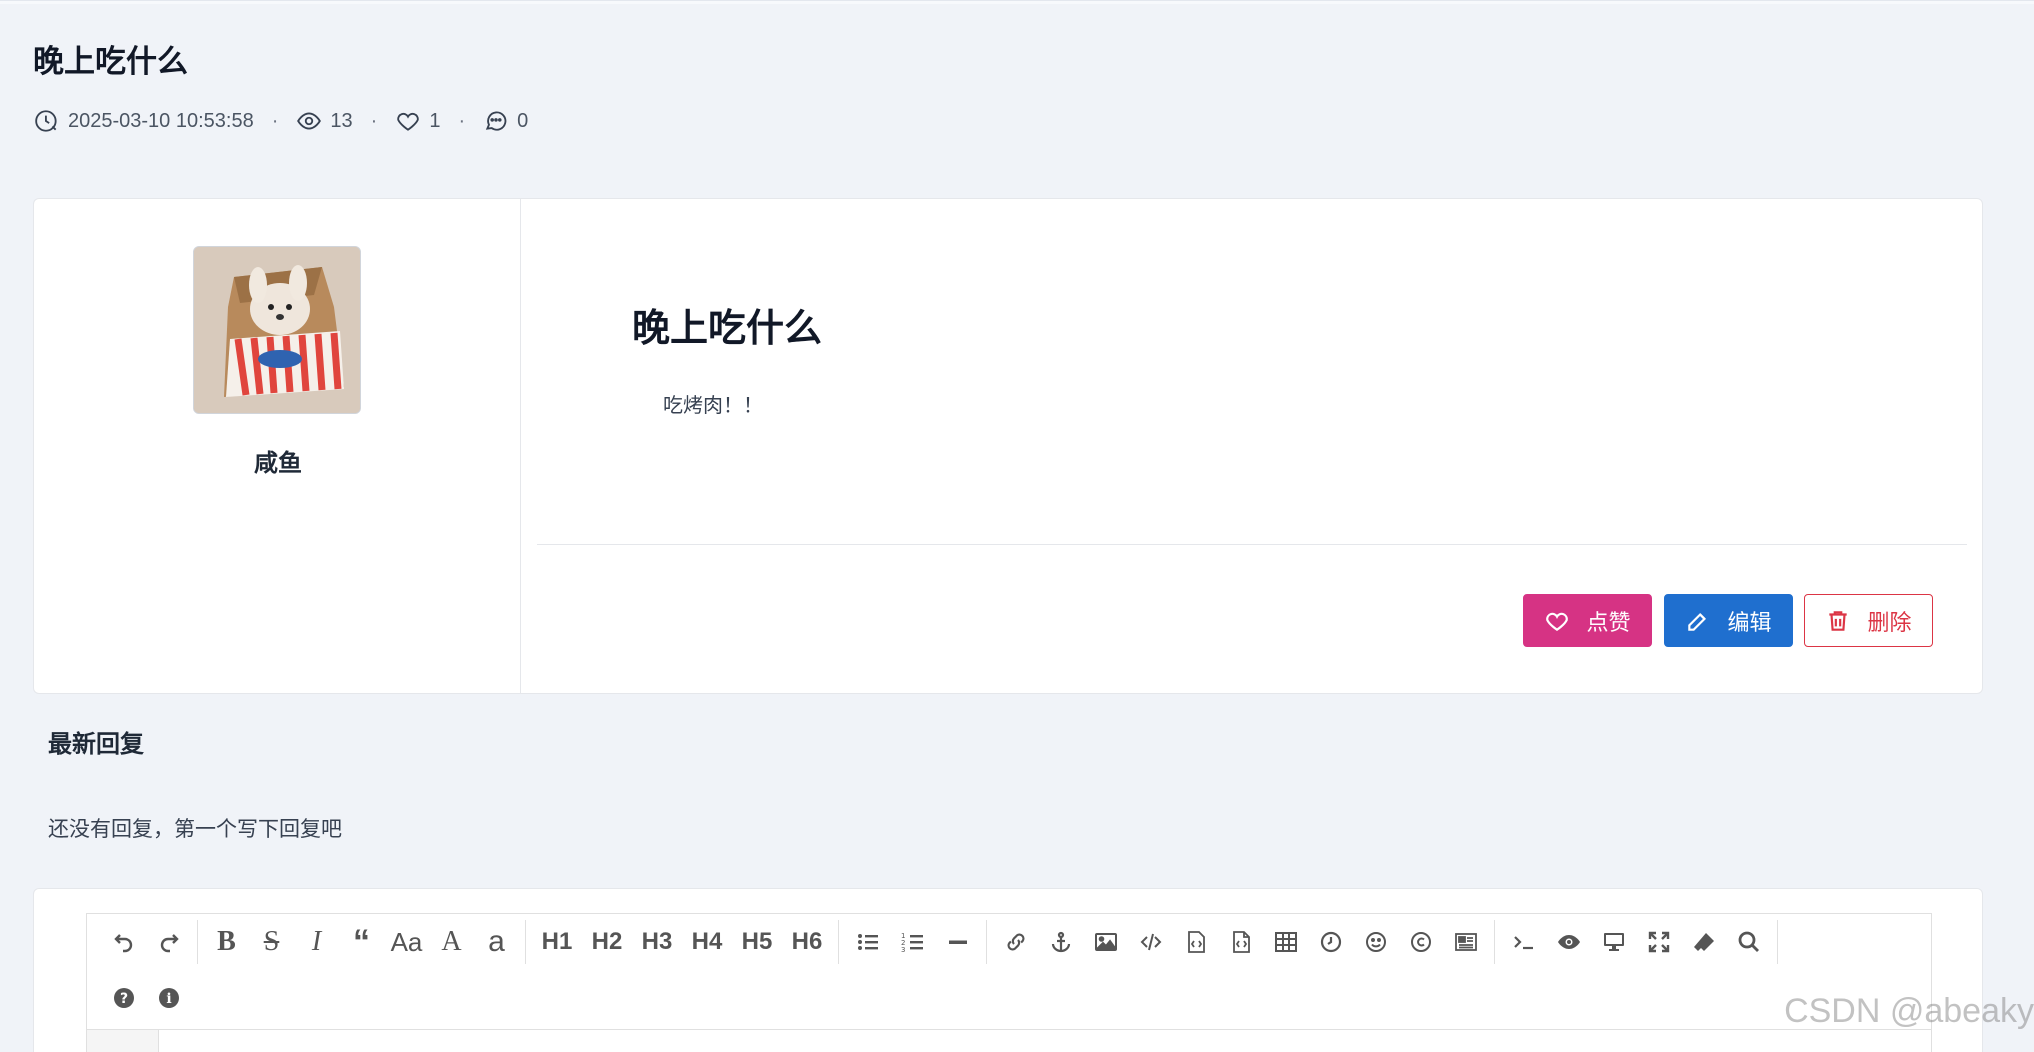  Describe the element at coordinates (226, 942) in the screenshot. I see `bold-icon: B` at that location.